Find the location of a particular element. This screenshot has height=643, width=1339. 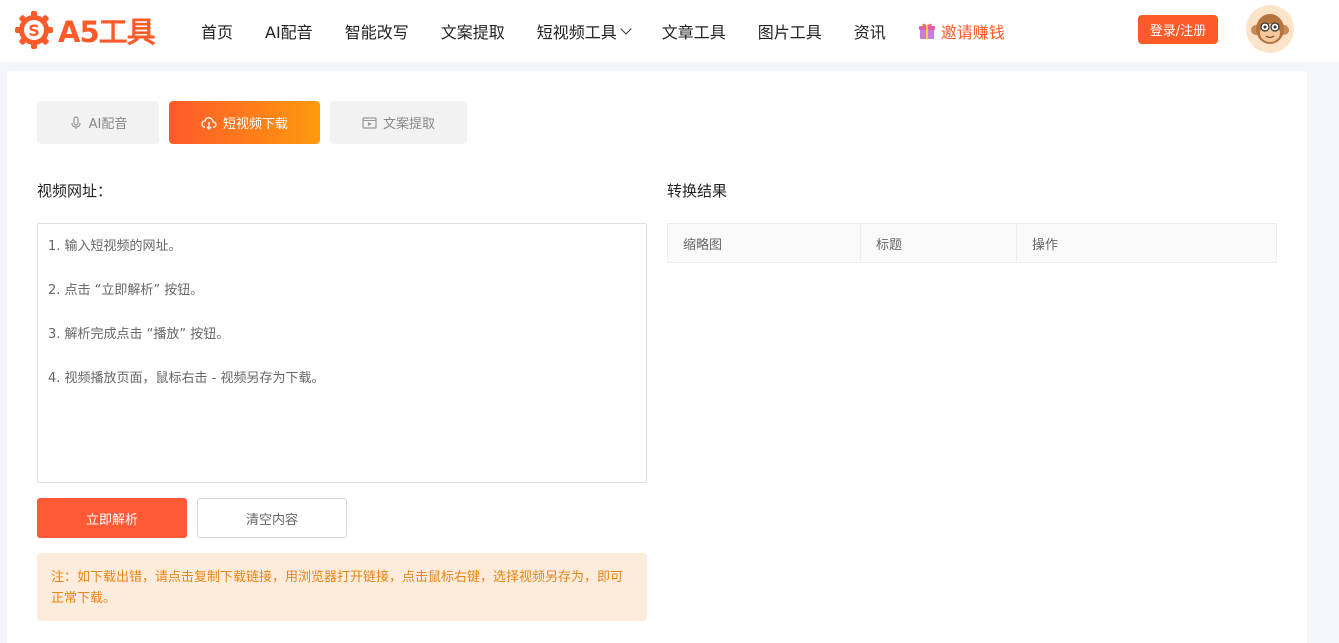

logo-gear-icon: S is located at coordinates (34, 30).